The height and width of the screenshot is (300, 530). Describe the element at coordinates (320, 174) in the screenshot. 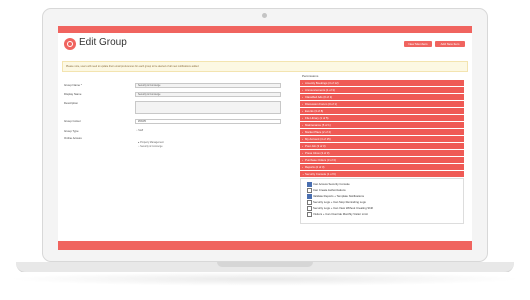

I see `permission-row-label: Security Console (1 of 6)` at that location.